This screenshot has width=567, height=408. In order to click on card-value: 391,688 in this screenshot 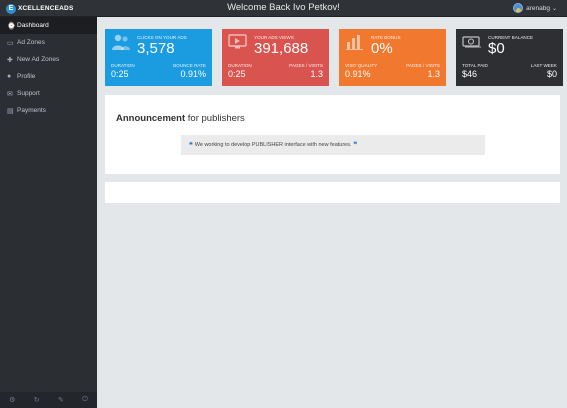, I will do `click(281, 48)`.